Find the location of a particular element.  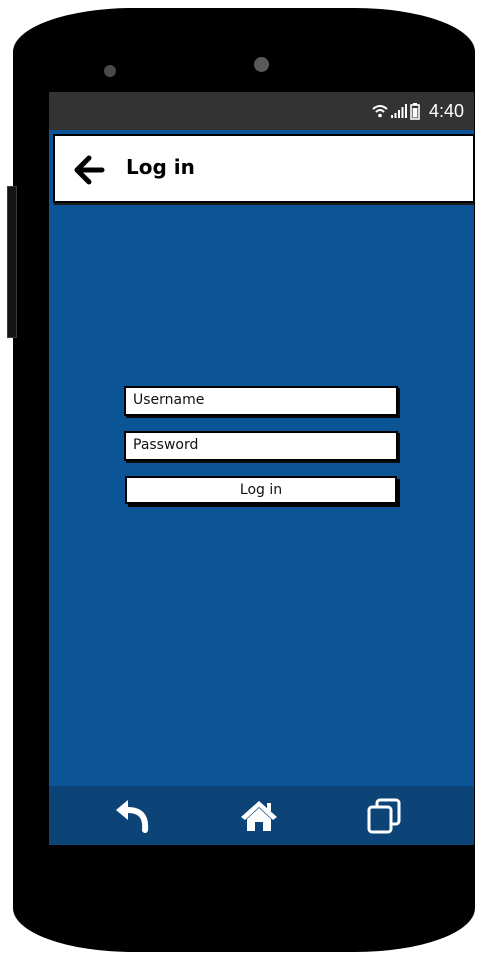

proximity-sensor is located at coordinates (110, 71).